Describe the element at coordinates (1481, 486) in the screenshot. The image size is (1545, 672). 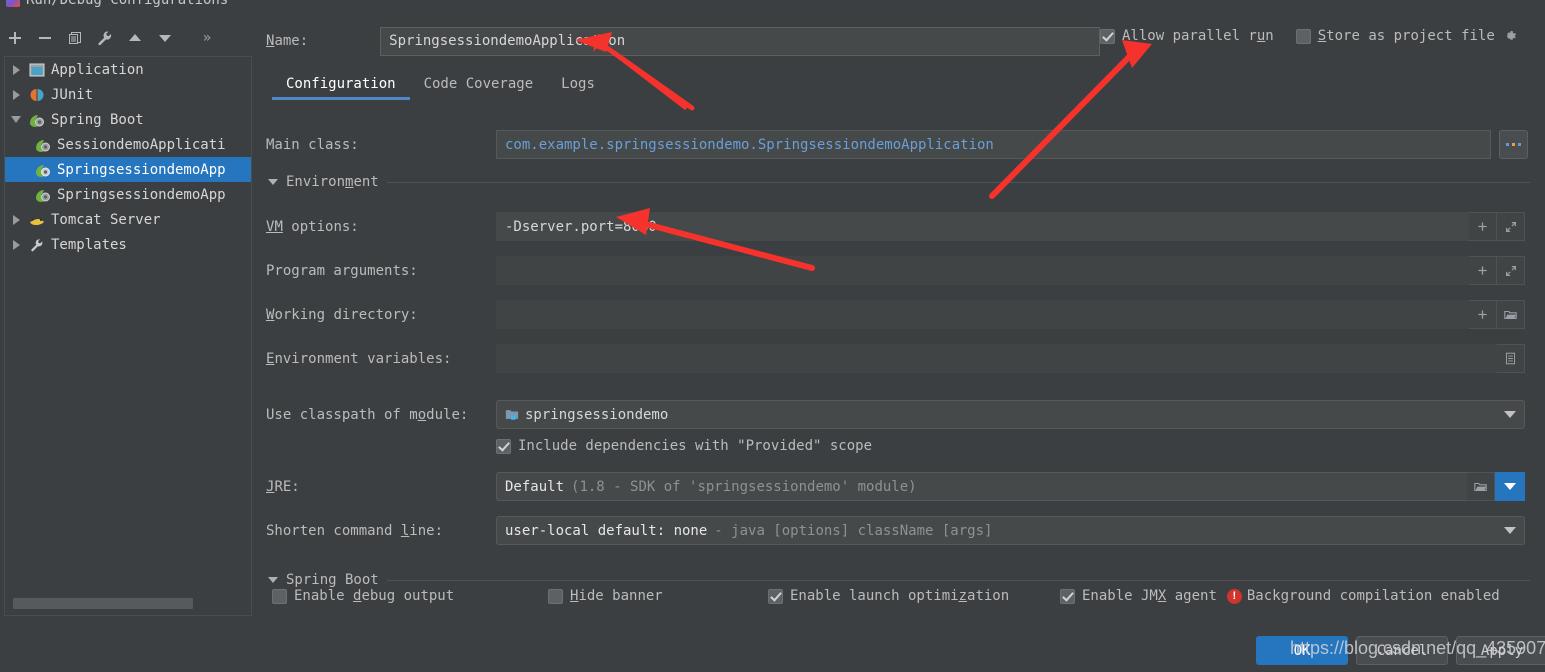
I see `browse-jre-button` at that location.